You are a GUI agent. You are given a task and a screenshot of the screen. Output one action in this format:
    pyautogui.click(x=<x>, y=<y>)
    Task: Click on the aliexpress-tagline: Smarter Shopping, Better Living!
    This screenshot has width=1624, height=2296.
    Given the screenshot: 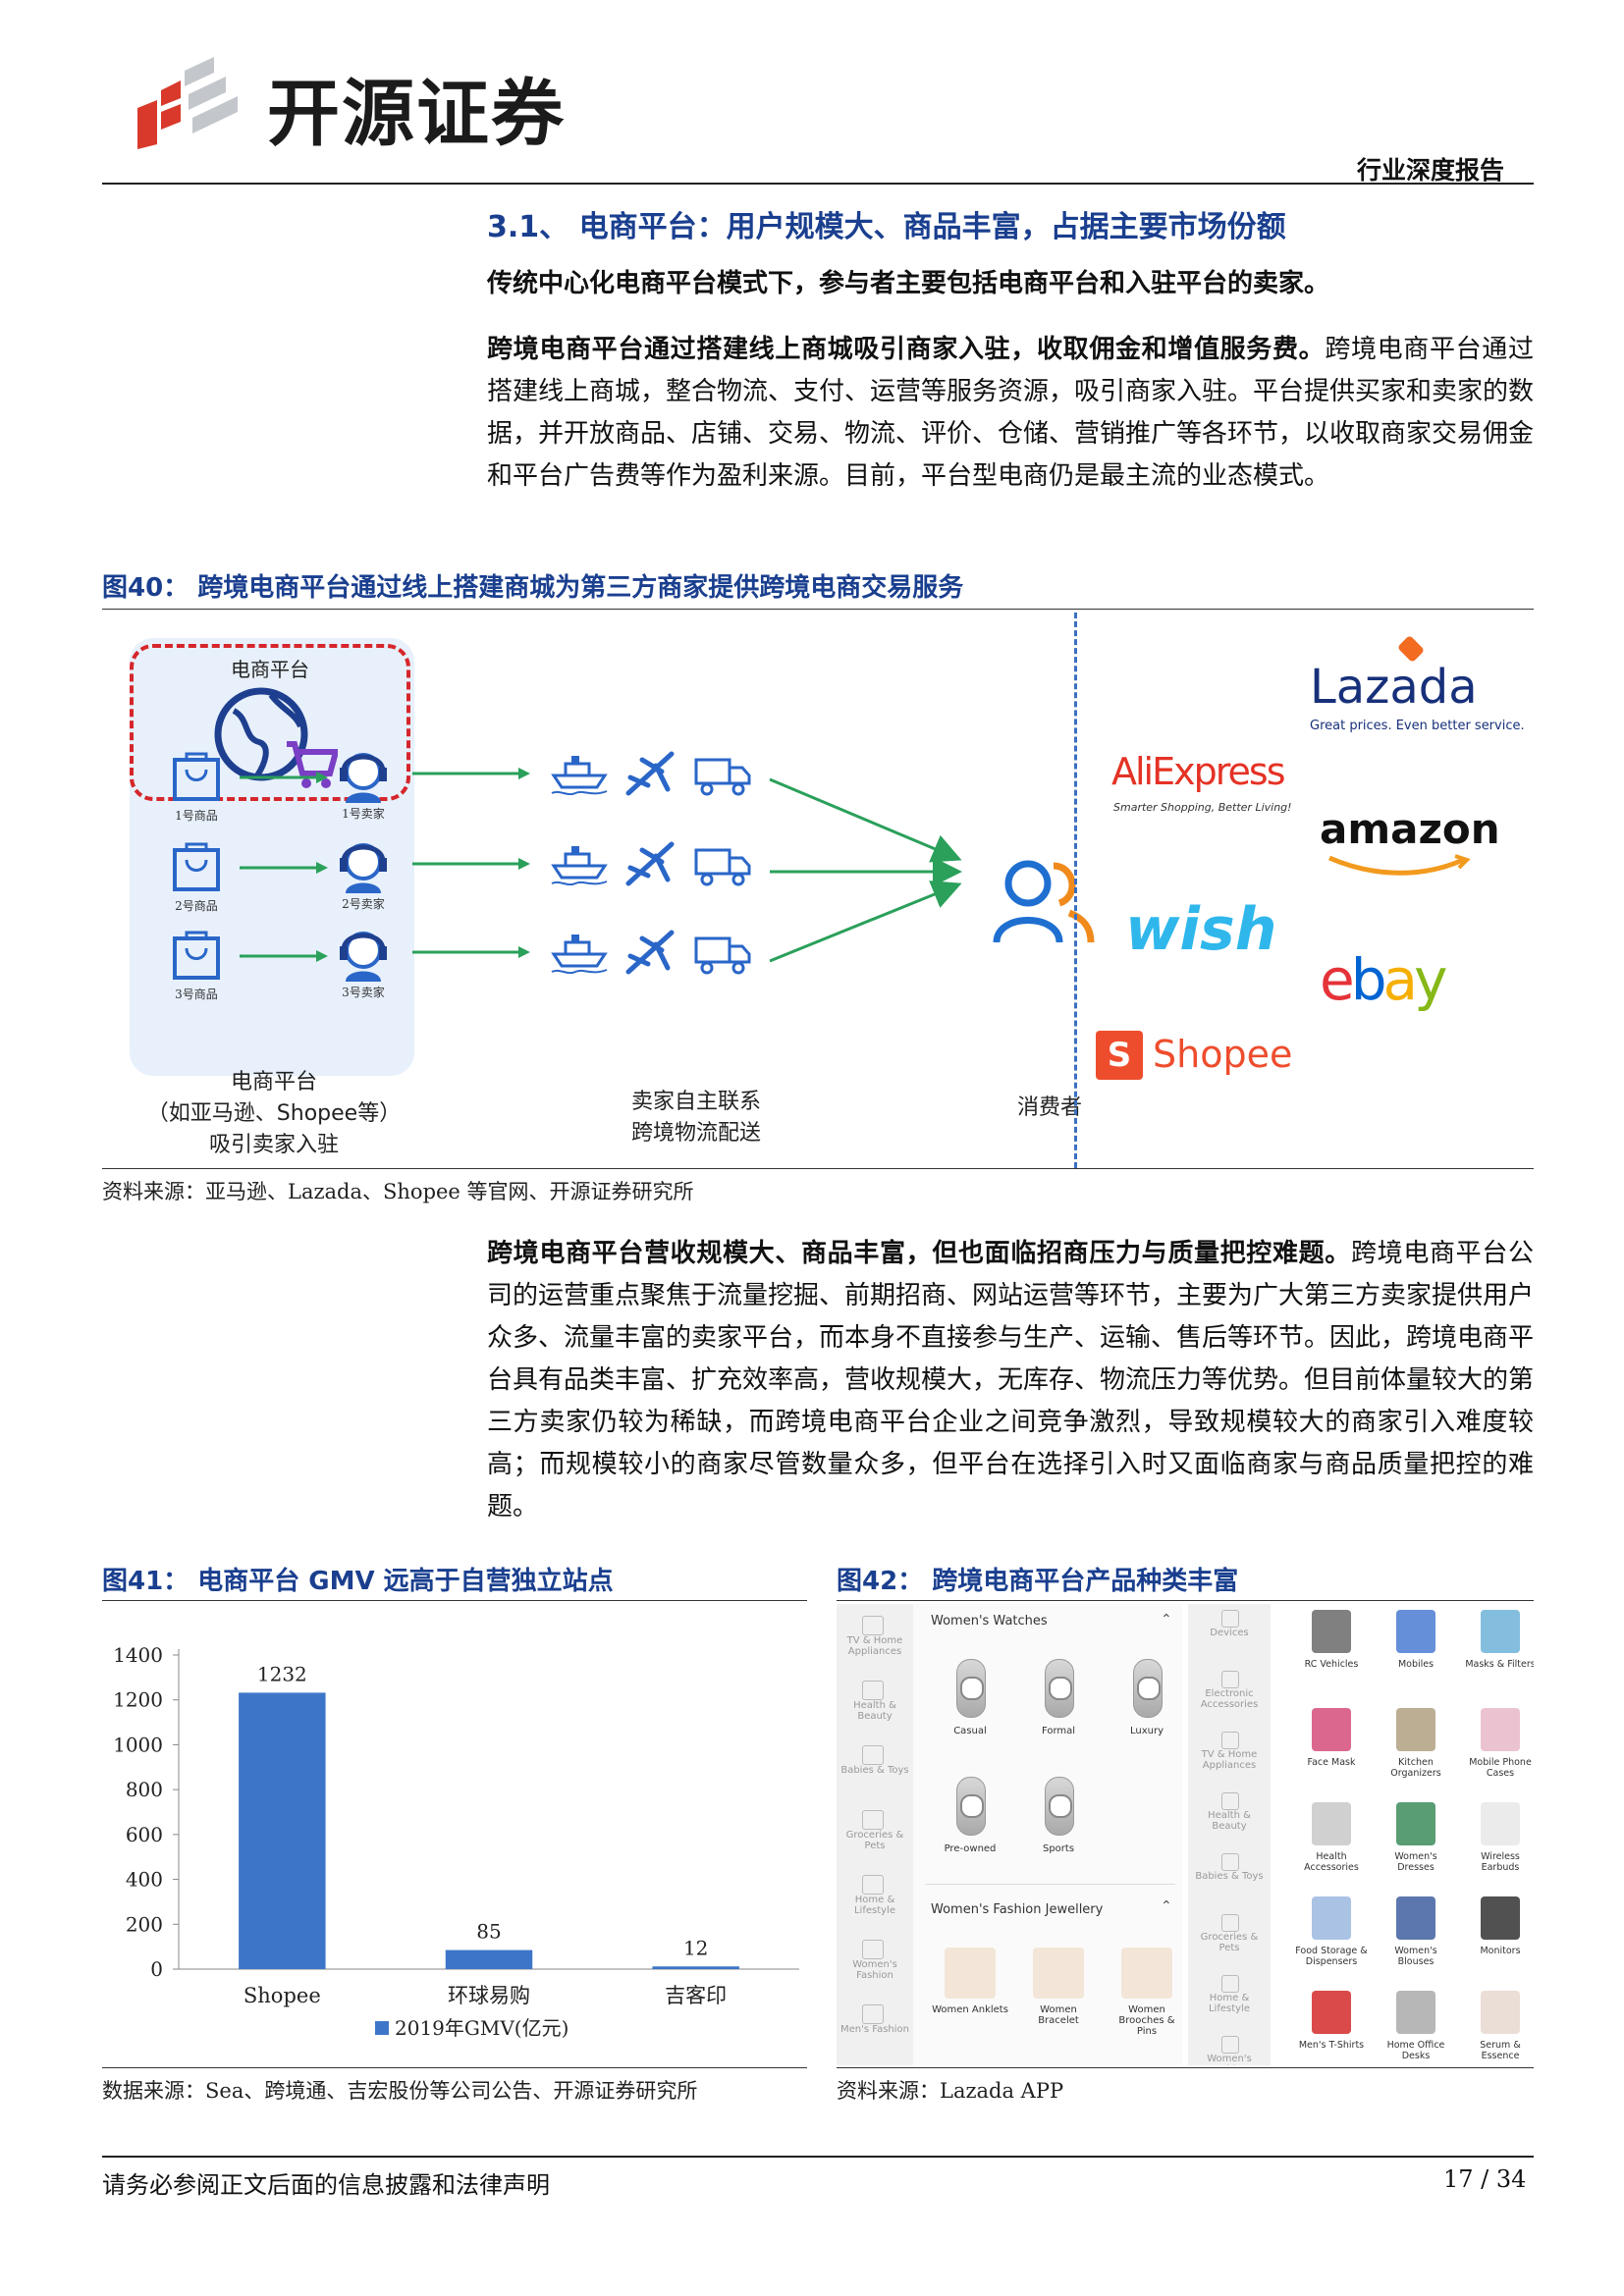 What is the action you would take?
    pyautogui.click(x=1202, y=807)
    